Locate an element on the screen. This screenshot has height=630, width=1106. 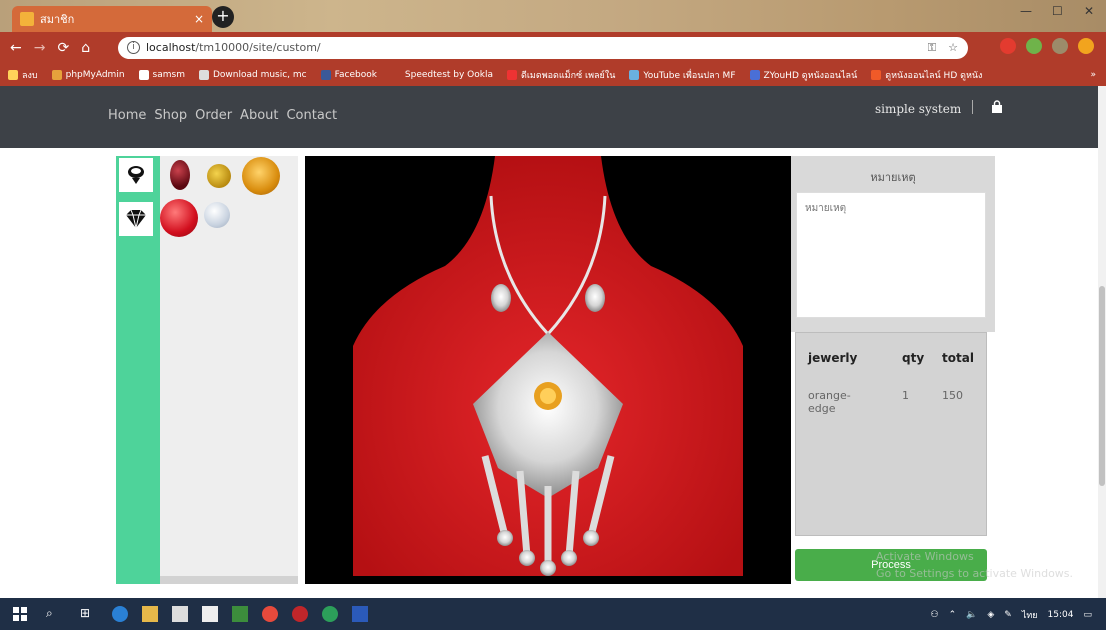
brand-divider is located at coordinates (972, 107).